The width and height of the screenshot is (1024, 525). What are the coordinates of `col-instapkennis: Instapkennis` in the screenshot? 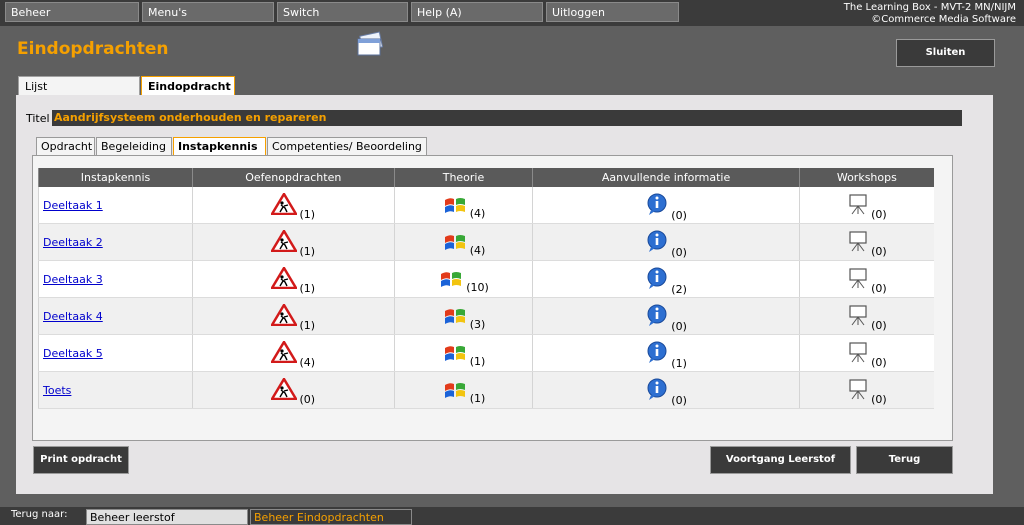 It's located at (115, 177).